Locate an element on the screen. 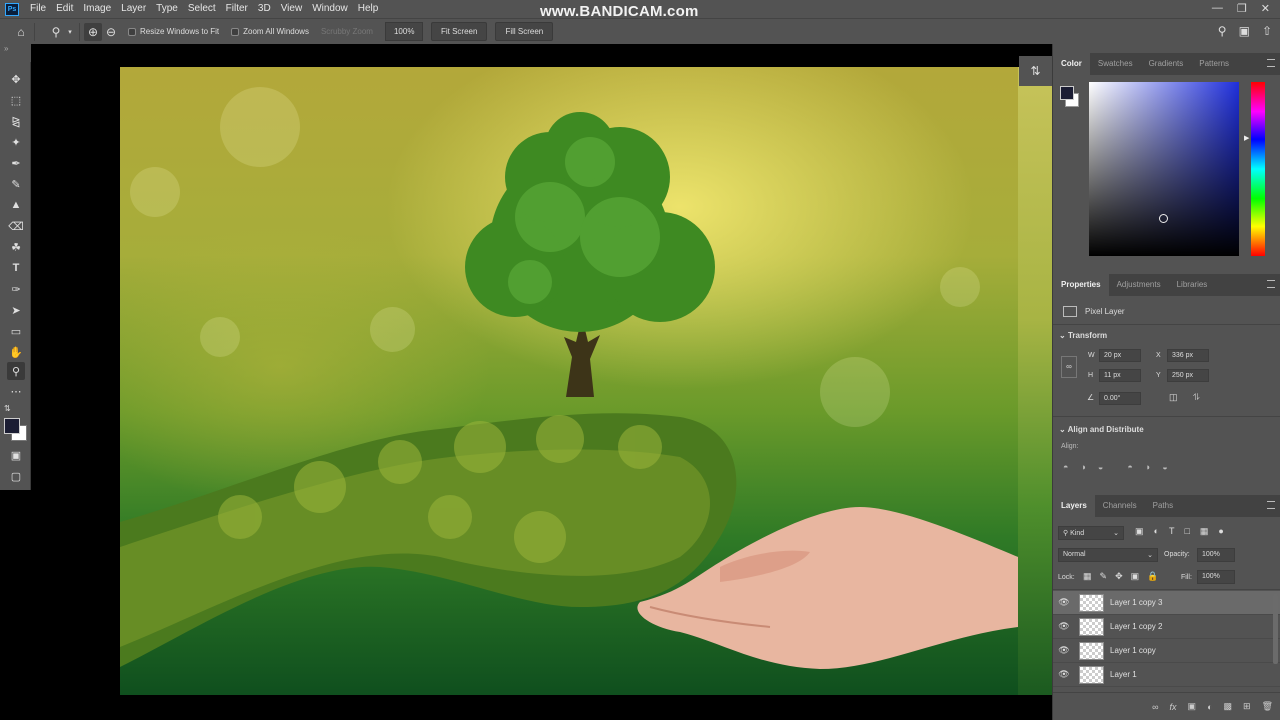 This screenshot has width=1280, height=720. layer-filter-kind: ⚲ Kind ⌄ is located at coordinates (1091, 533).